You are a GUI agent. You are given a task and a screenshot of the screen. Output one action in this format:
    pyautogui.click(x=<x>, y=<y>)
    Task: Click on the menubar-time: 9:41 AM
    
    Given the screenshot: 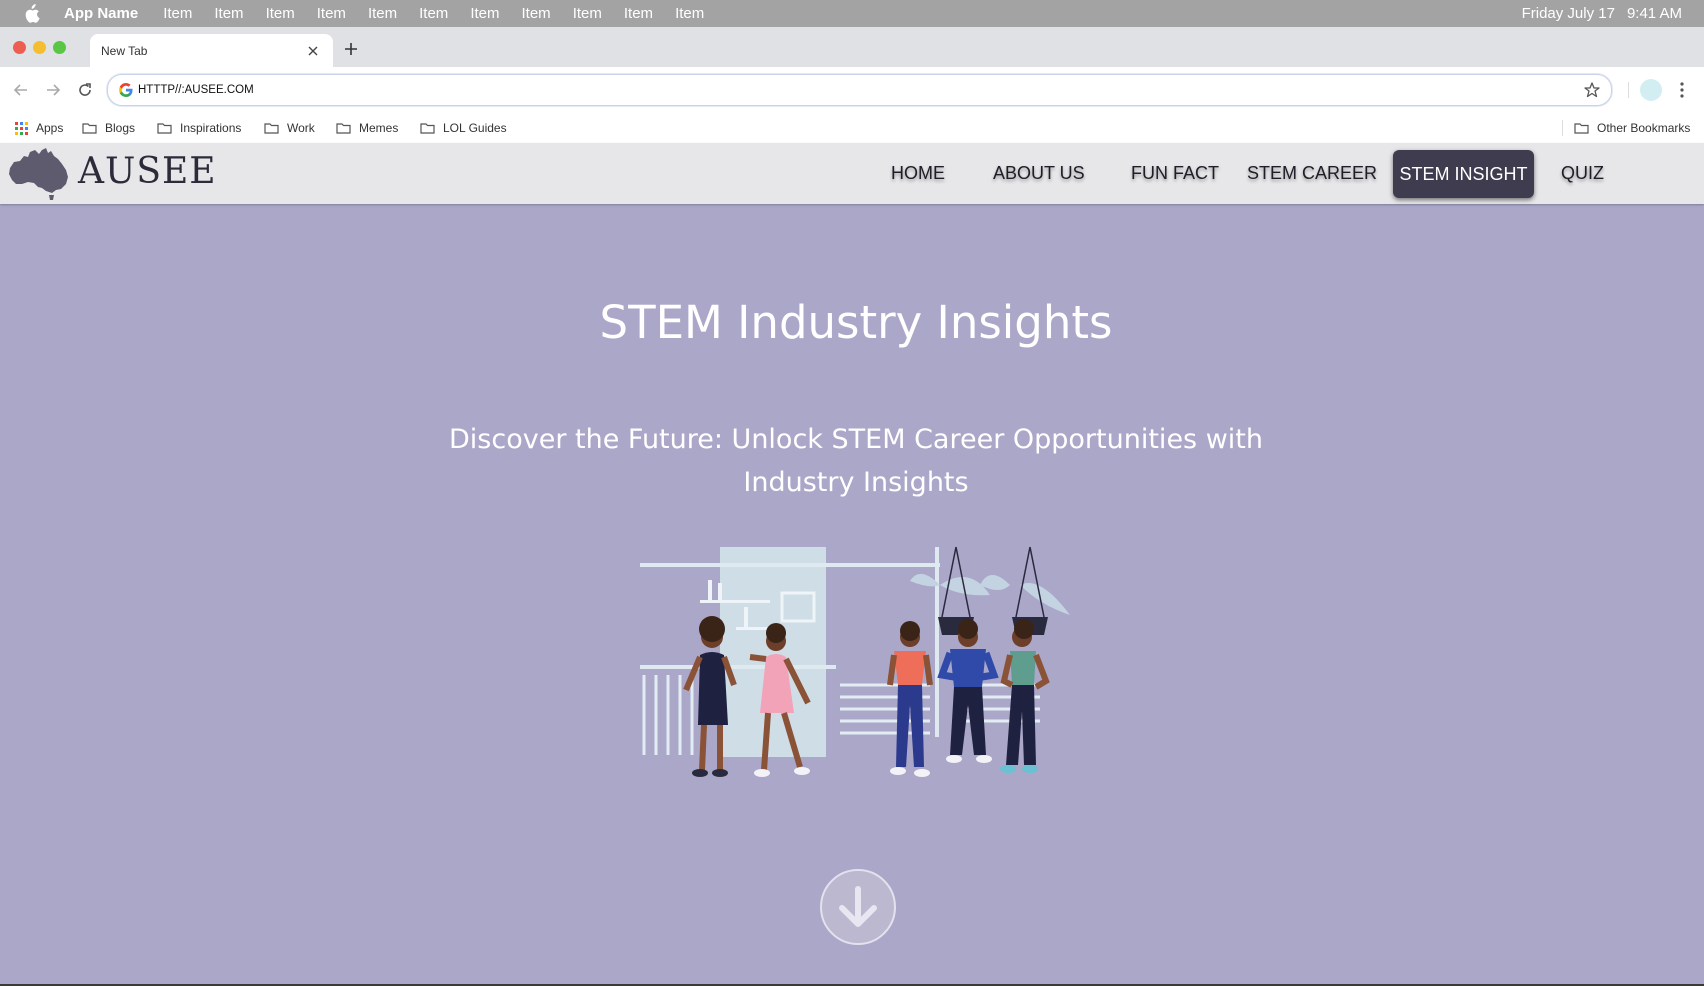 What is the action you would take?
    pyautogui.click(x=1654, y=13)
    